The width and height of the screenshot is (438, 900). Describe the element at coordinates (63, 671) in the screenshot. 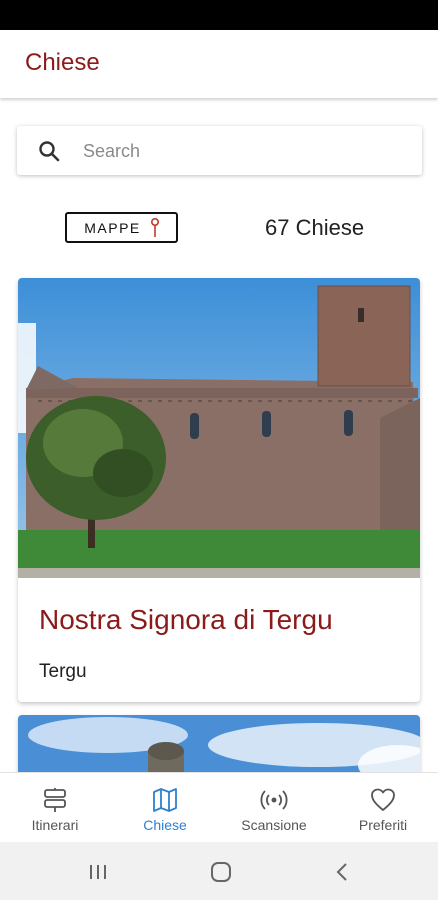

I see `church-location: Tergu` at that location.